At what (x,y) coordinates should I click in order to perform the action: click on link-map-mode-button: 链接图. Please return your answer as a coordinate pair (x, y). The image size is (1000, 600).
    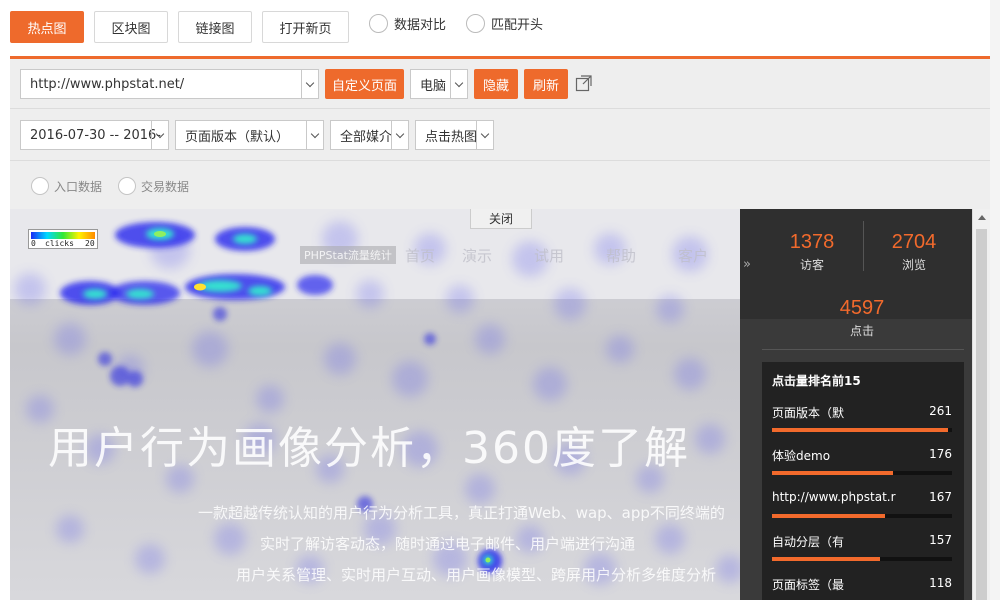
    Looking at the image, I should click on (215, 27).